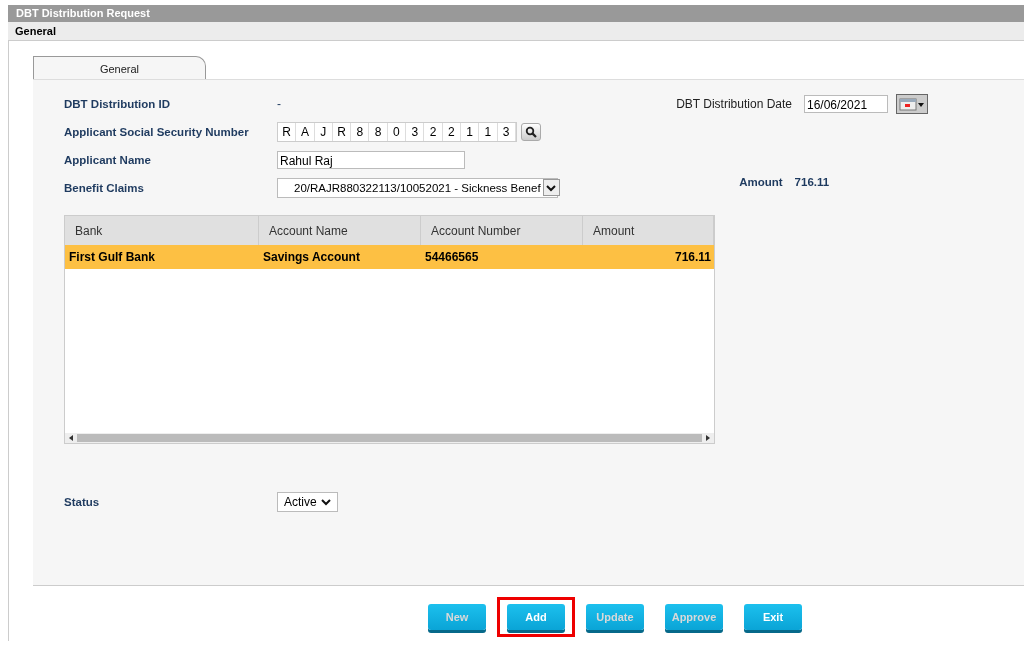 The image size is (1024, 645). What do you see at coordinates (516, 31) in the screenshot?
I see `section-header: General` at bounding box center [516, 31].